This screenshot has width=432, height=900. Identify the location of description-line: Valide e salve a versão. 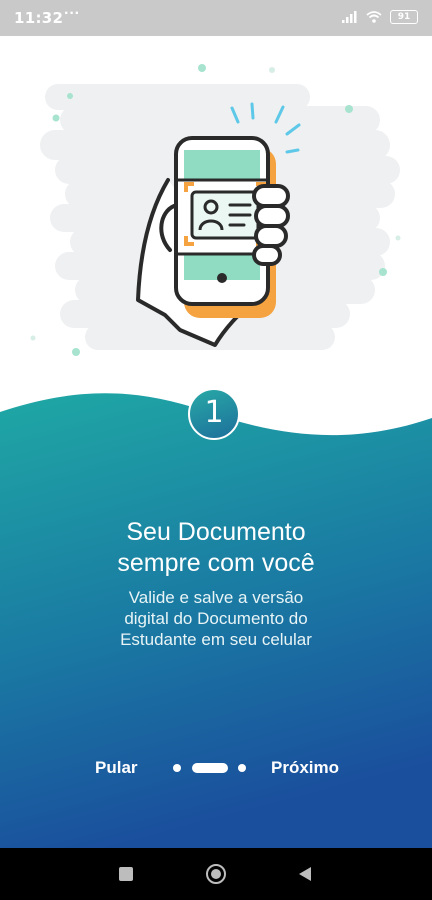
(216, 597).